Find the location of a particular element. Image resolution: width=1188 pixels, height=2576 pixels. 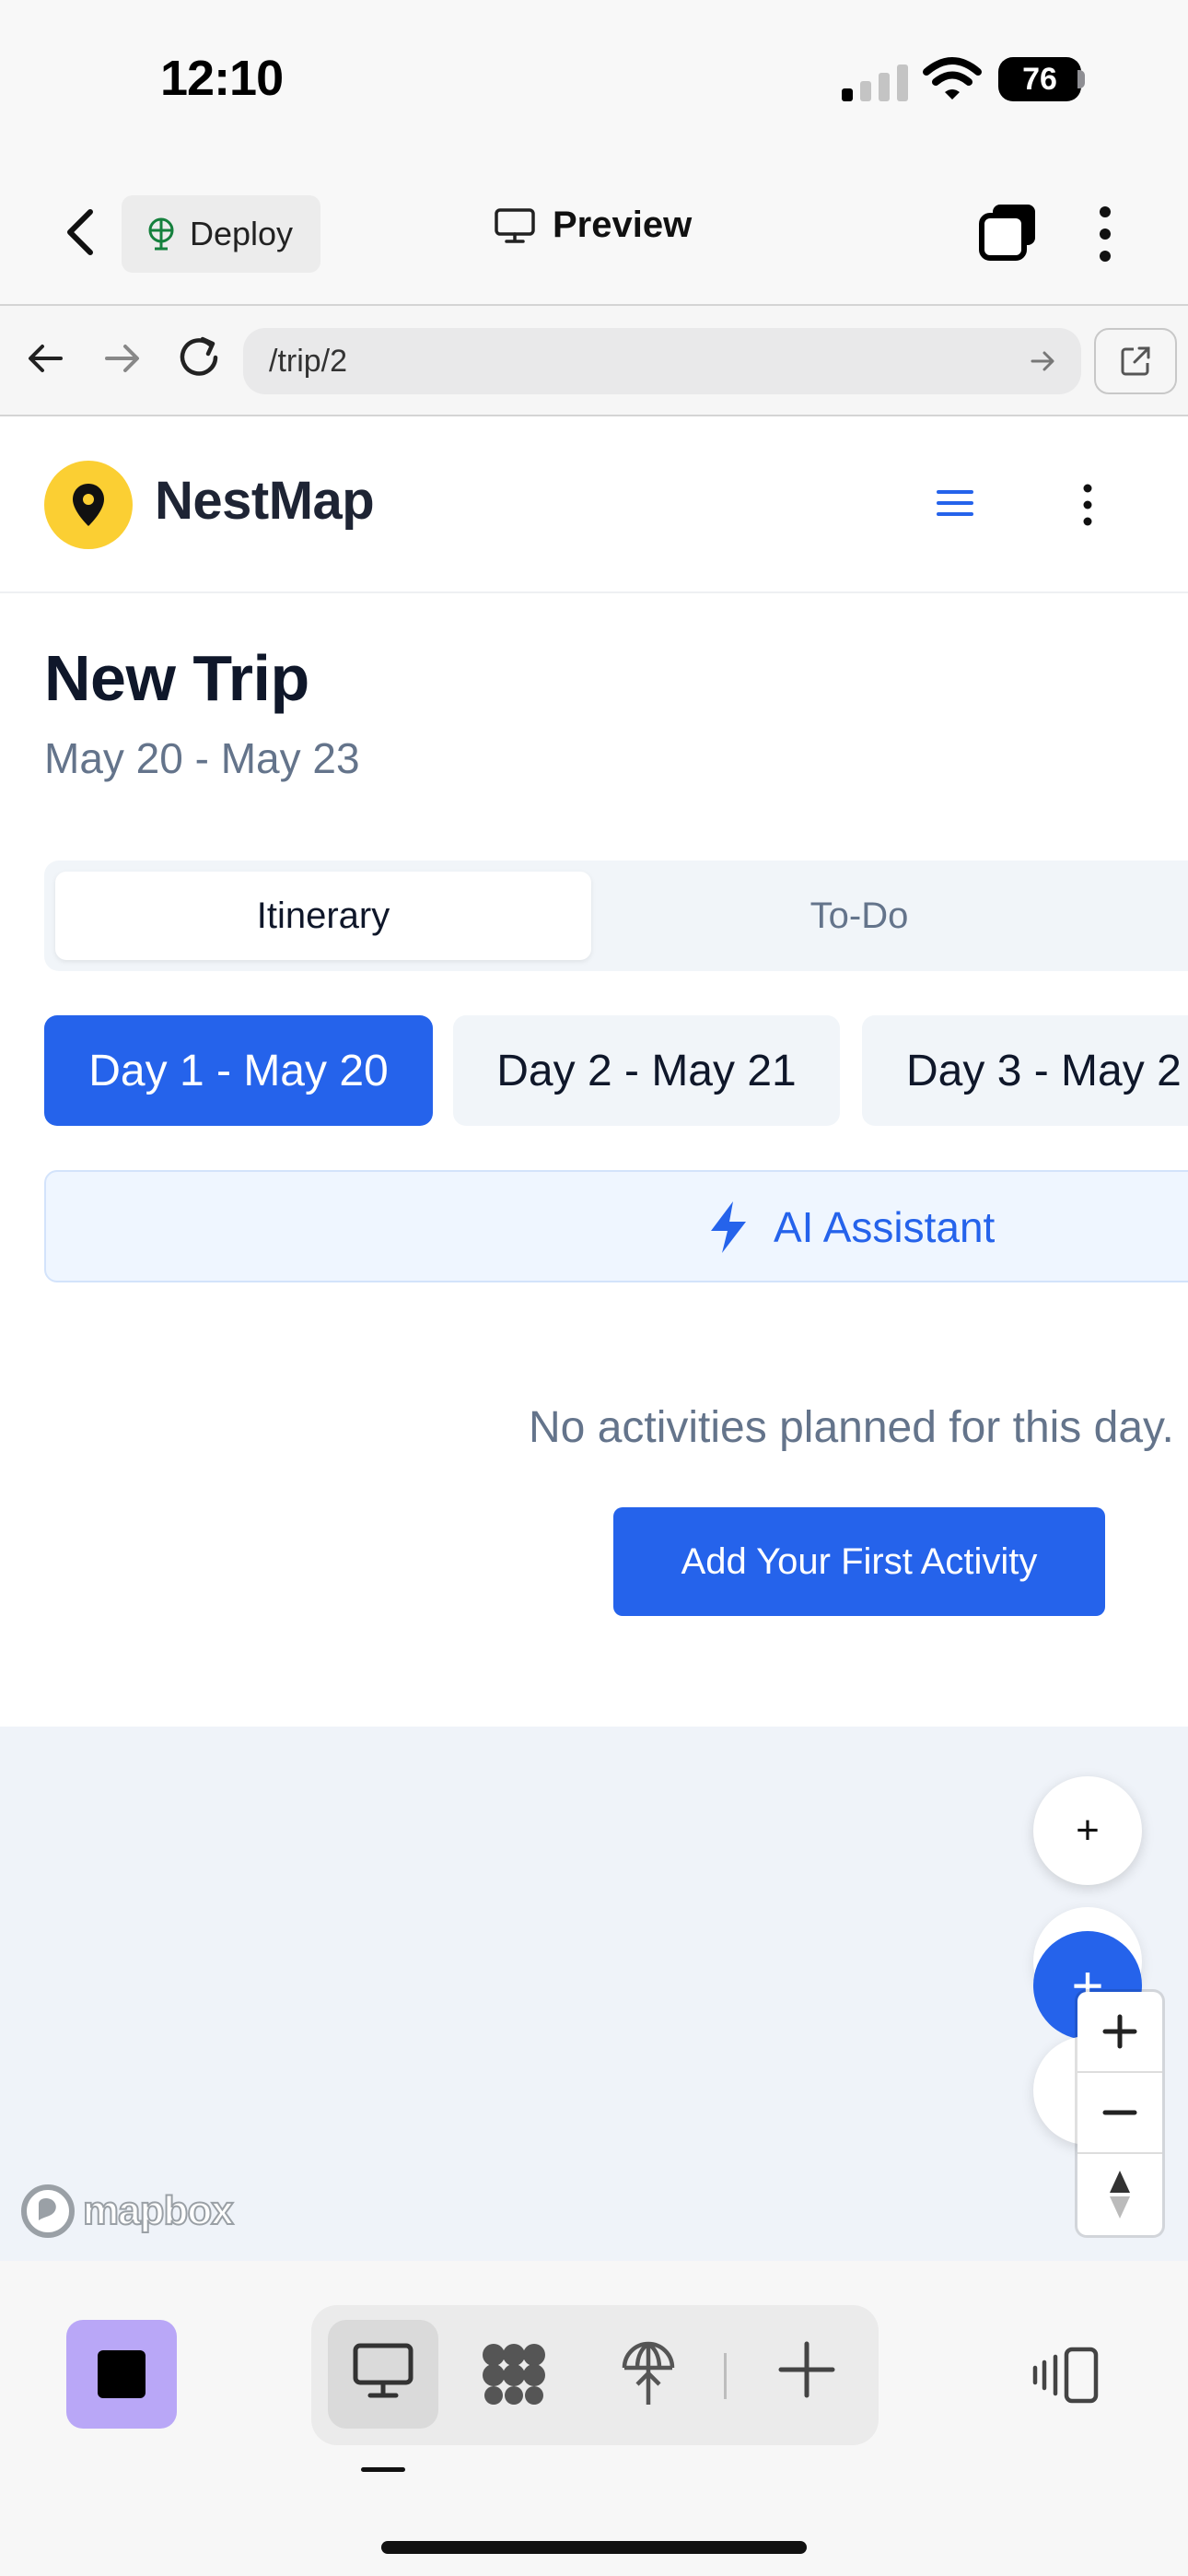

map-pin-icon is located at coordinates (88, 505).